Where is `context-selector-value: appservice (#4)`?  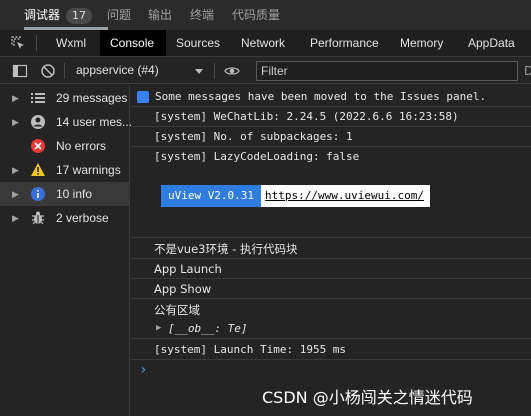
context-selector-value: appservice (#4) is located at coordinates (117, 70).